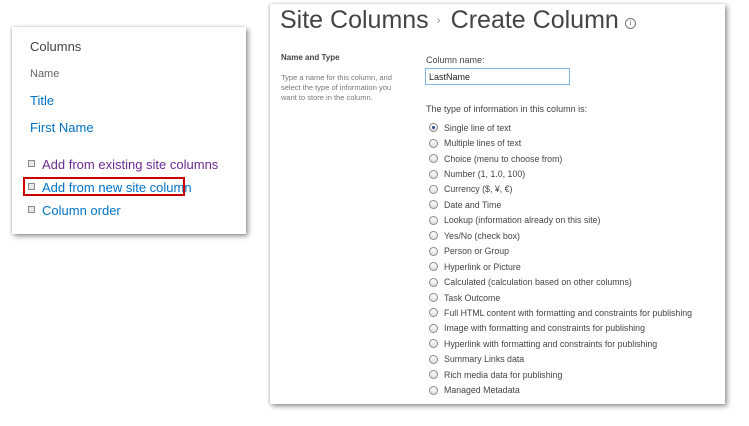 This screenshot has width=749, height=426. What do you see at coordinates (104, 186) in the screenshot?
I see `highlight-annotation` at bounding box center [104, 186].